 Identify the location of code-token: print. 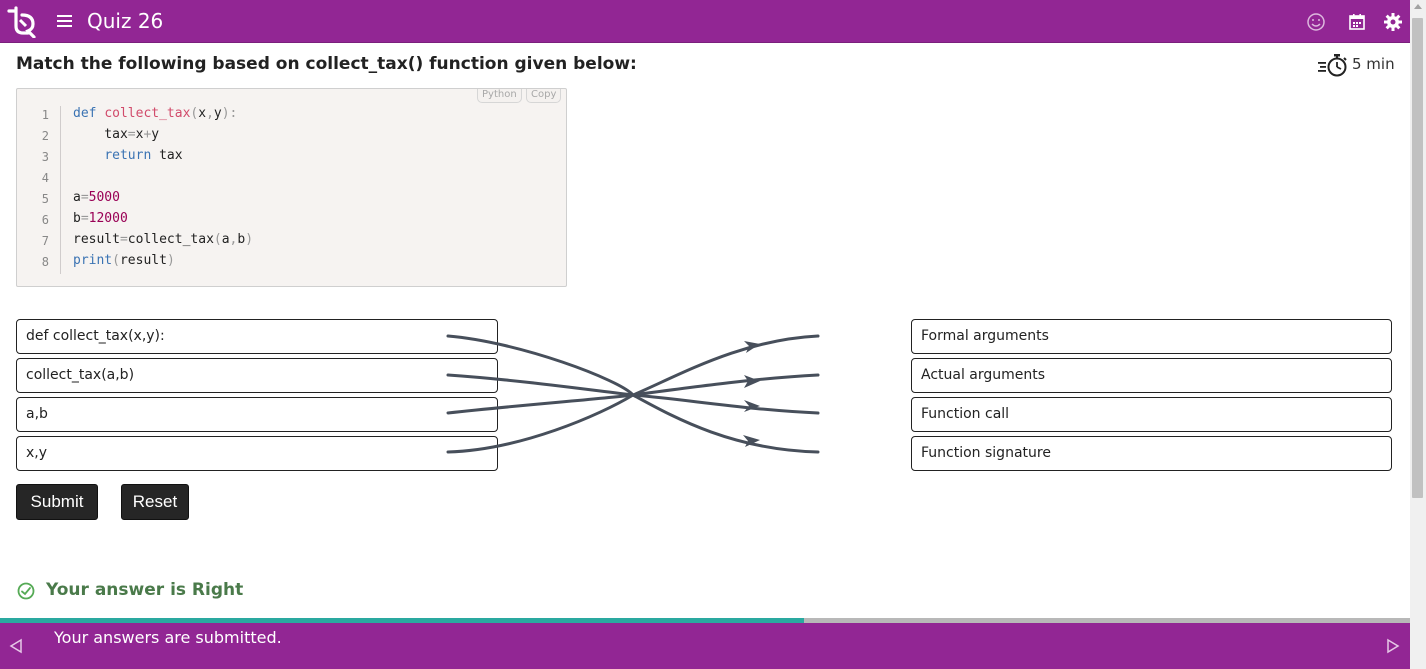
(93, 260).